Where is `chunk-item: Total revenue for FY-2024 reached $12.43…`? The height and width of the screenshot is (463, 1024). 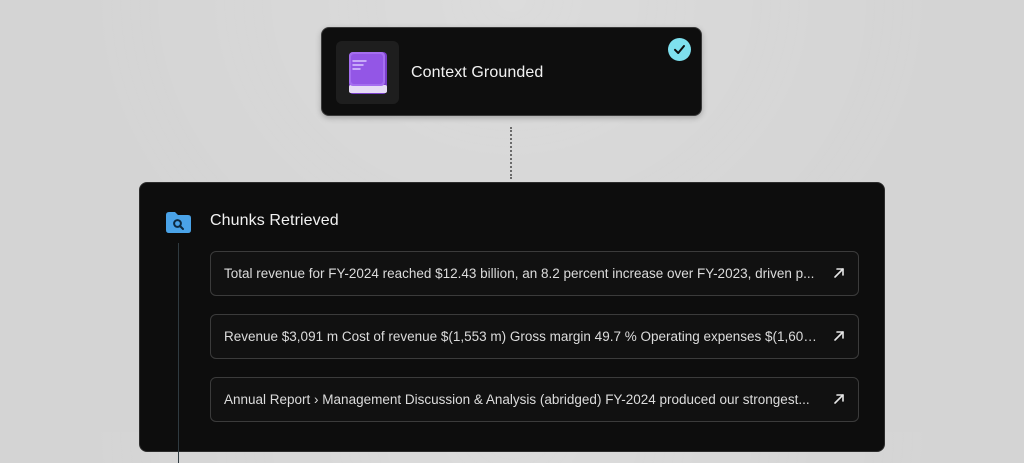 chunk-item: Total revenue for FY-2024 reached $12.43… is located at coordinates (534, 273).